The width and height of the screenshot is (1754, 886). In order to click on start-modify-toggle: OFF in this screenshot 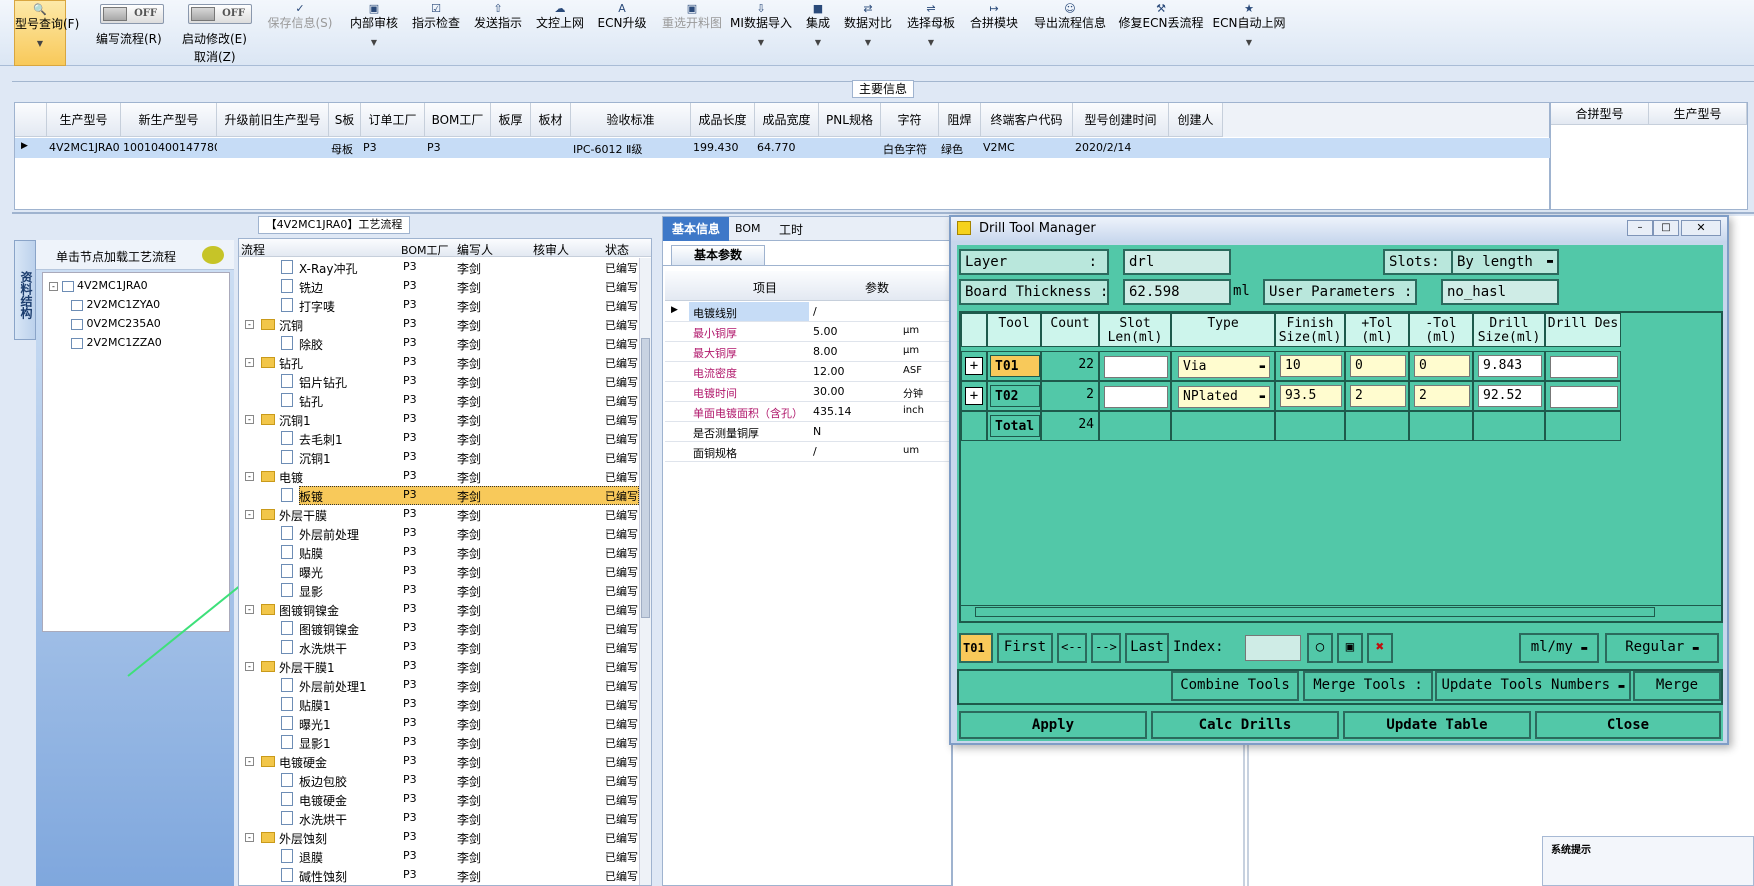, I will do `click(220, 14)`.